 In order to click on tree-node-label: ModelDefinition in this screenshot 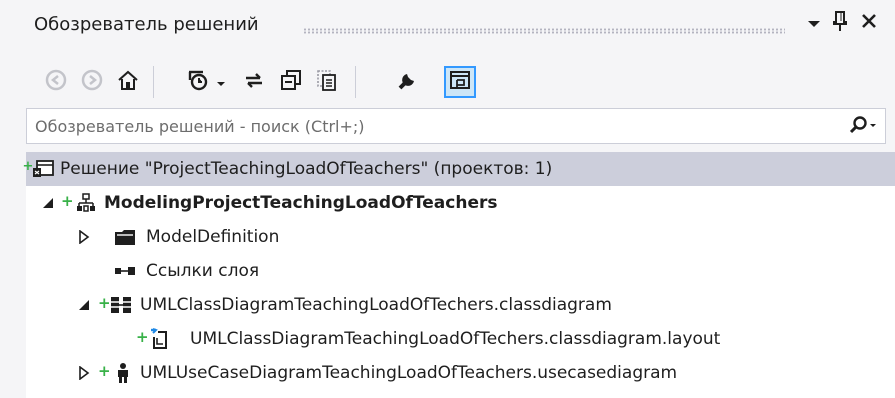, I will do `click(213, 237)`.